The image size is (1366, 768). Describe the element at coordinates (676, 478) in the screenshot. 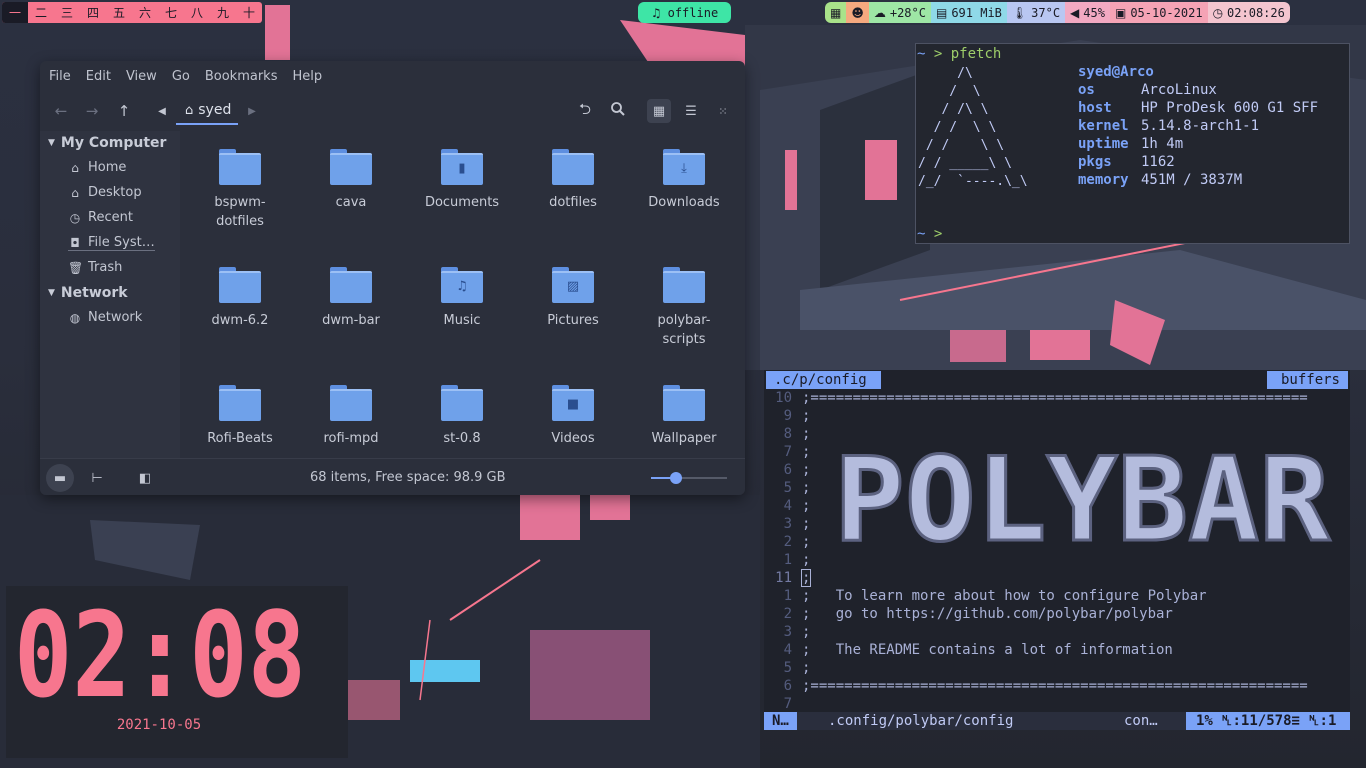

I see `zoom-slider-handle` at that location.